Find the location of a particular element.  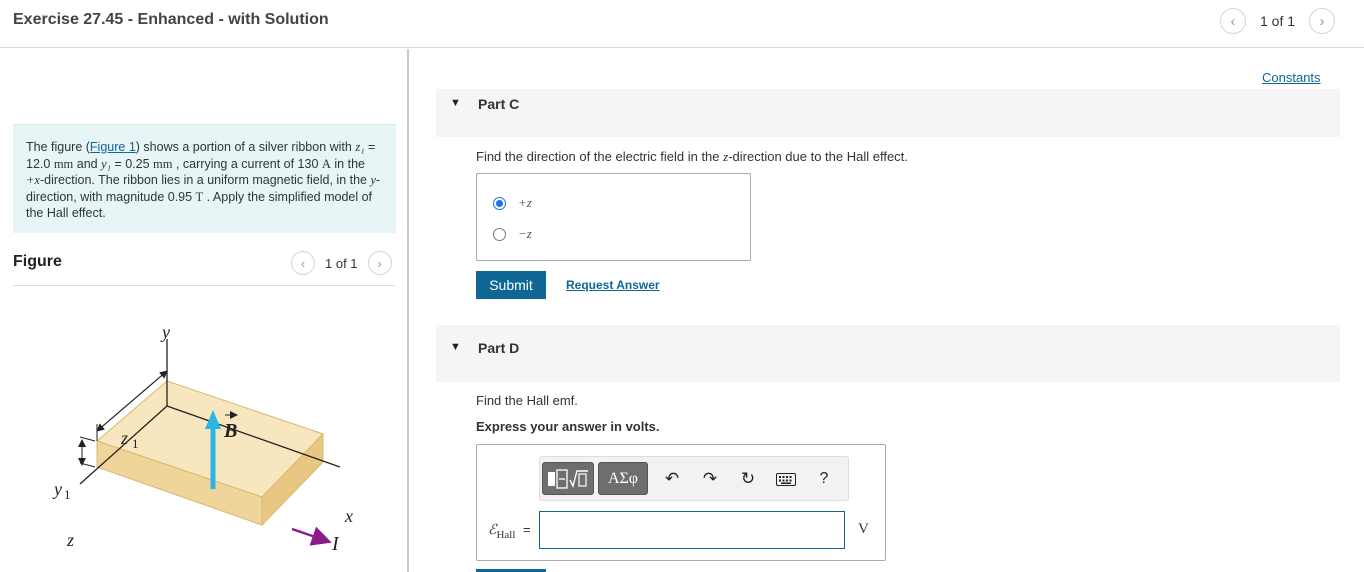

figure-pager: ‹ 1 of 1 › is located at coordinates (341, 263).